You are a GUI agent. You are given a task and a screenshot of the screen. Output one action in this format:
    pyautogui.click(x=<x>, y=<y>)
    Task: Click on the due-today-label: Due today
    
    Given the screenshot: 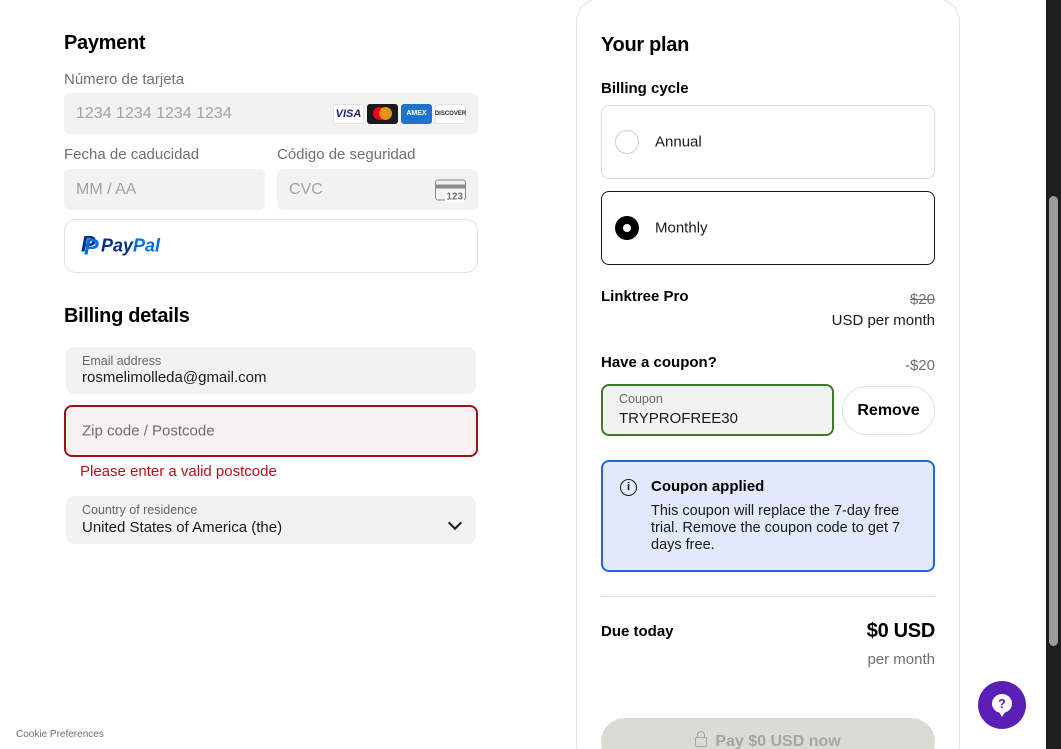 What is the action you would take?
    pyautogui.click(x=637, y=631)
    